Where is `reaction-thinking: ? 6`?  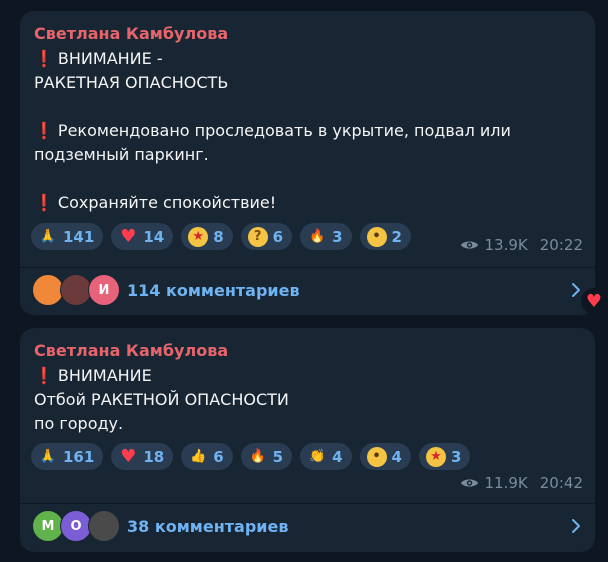
reaction-thinking: ? 6 is located at coordinates (266, 236).